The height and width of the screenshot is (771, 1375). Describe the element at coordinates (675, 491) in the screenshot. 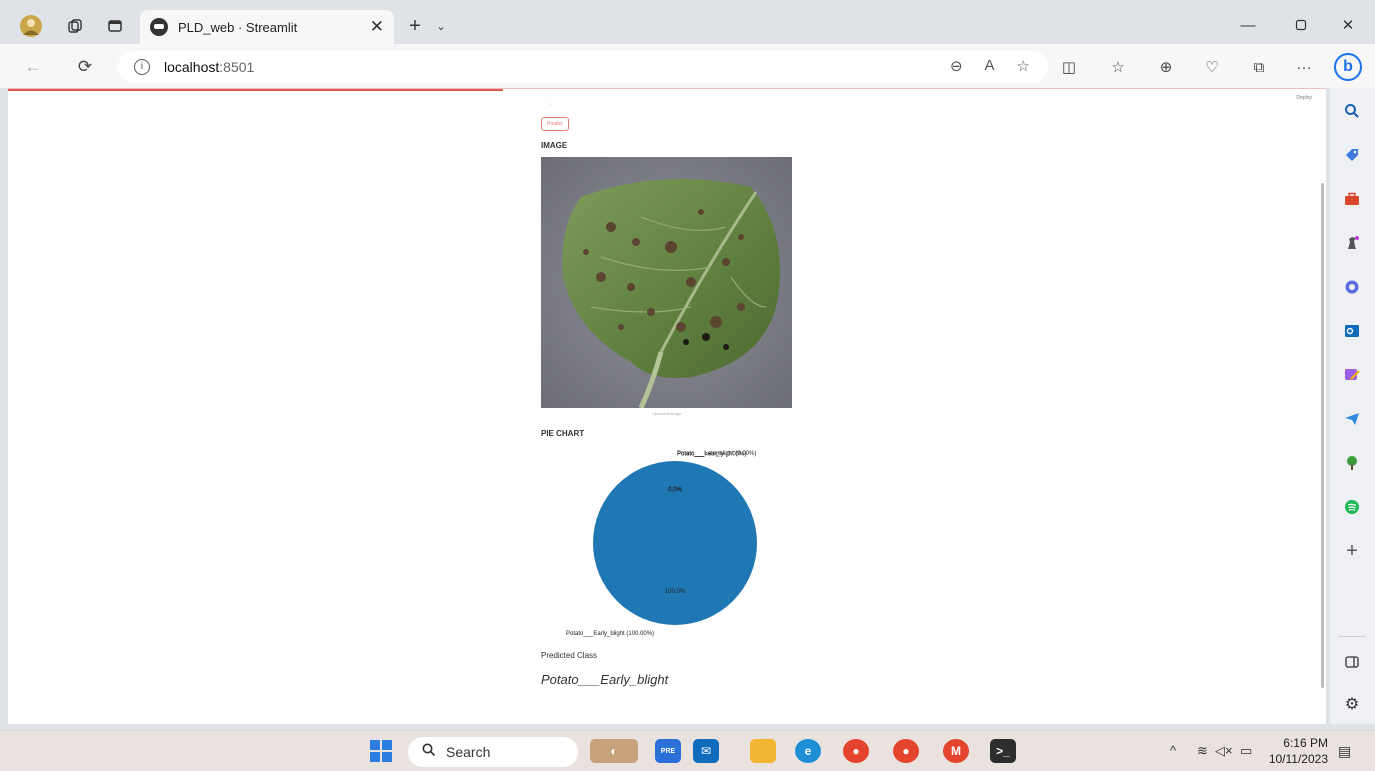

I see `pie-pct-label: 0.0%` at that location.